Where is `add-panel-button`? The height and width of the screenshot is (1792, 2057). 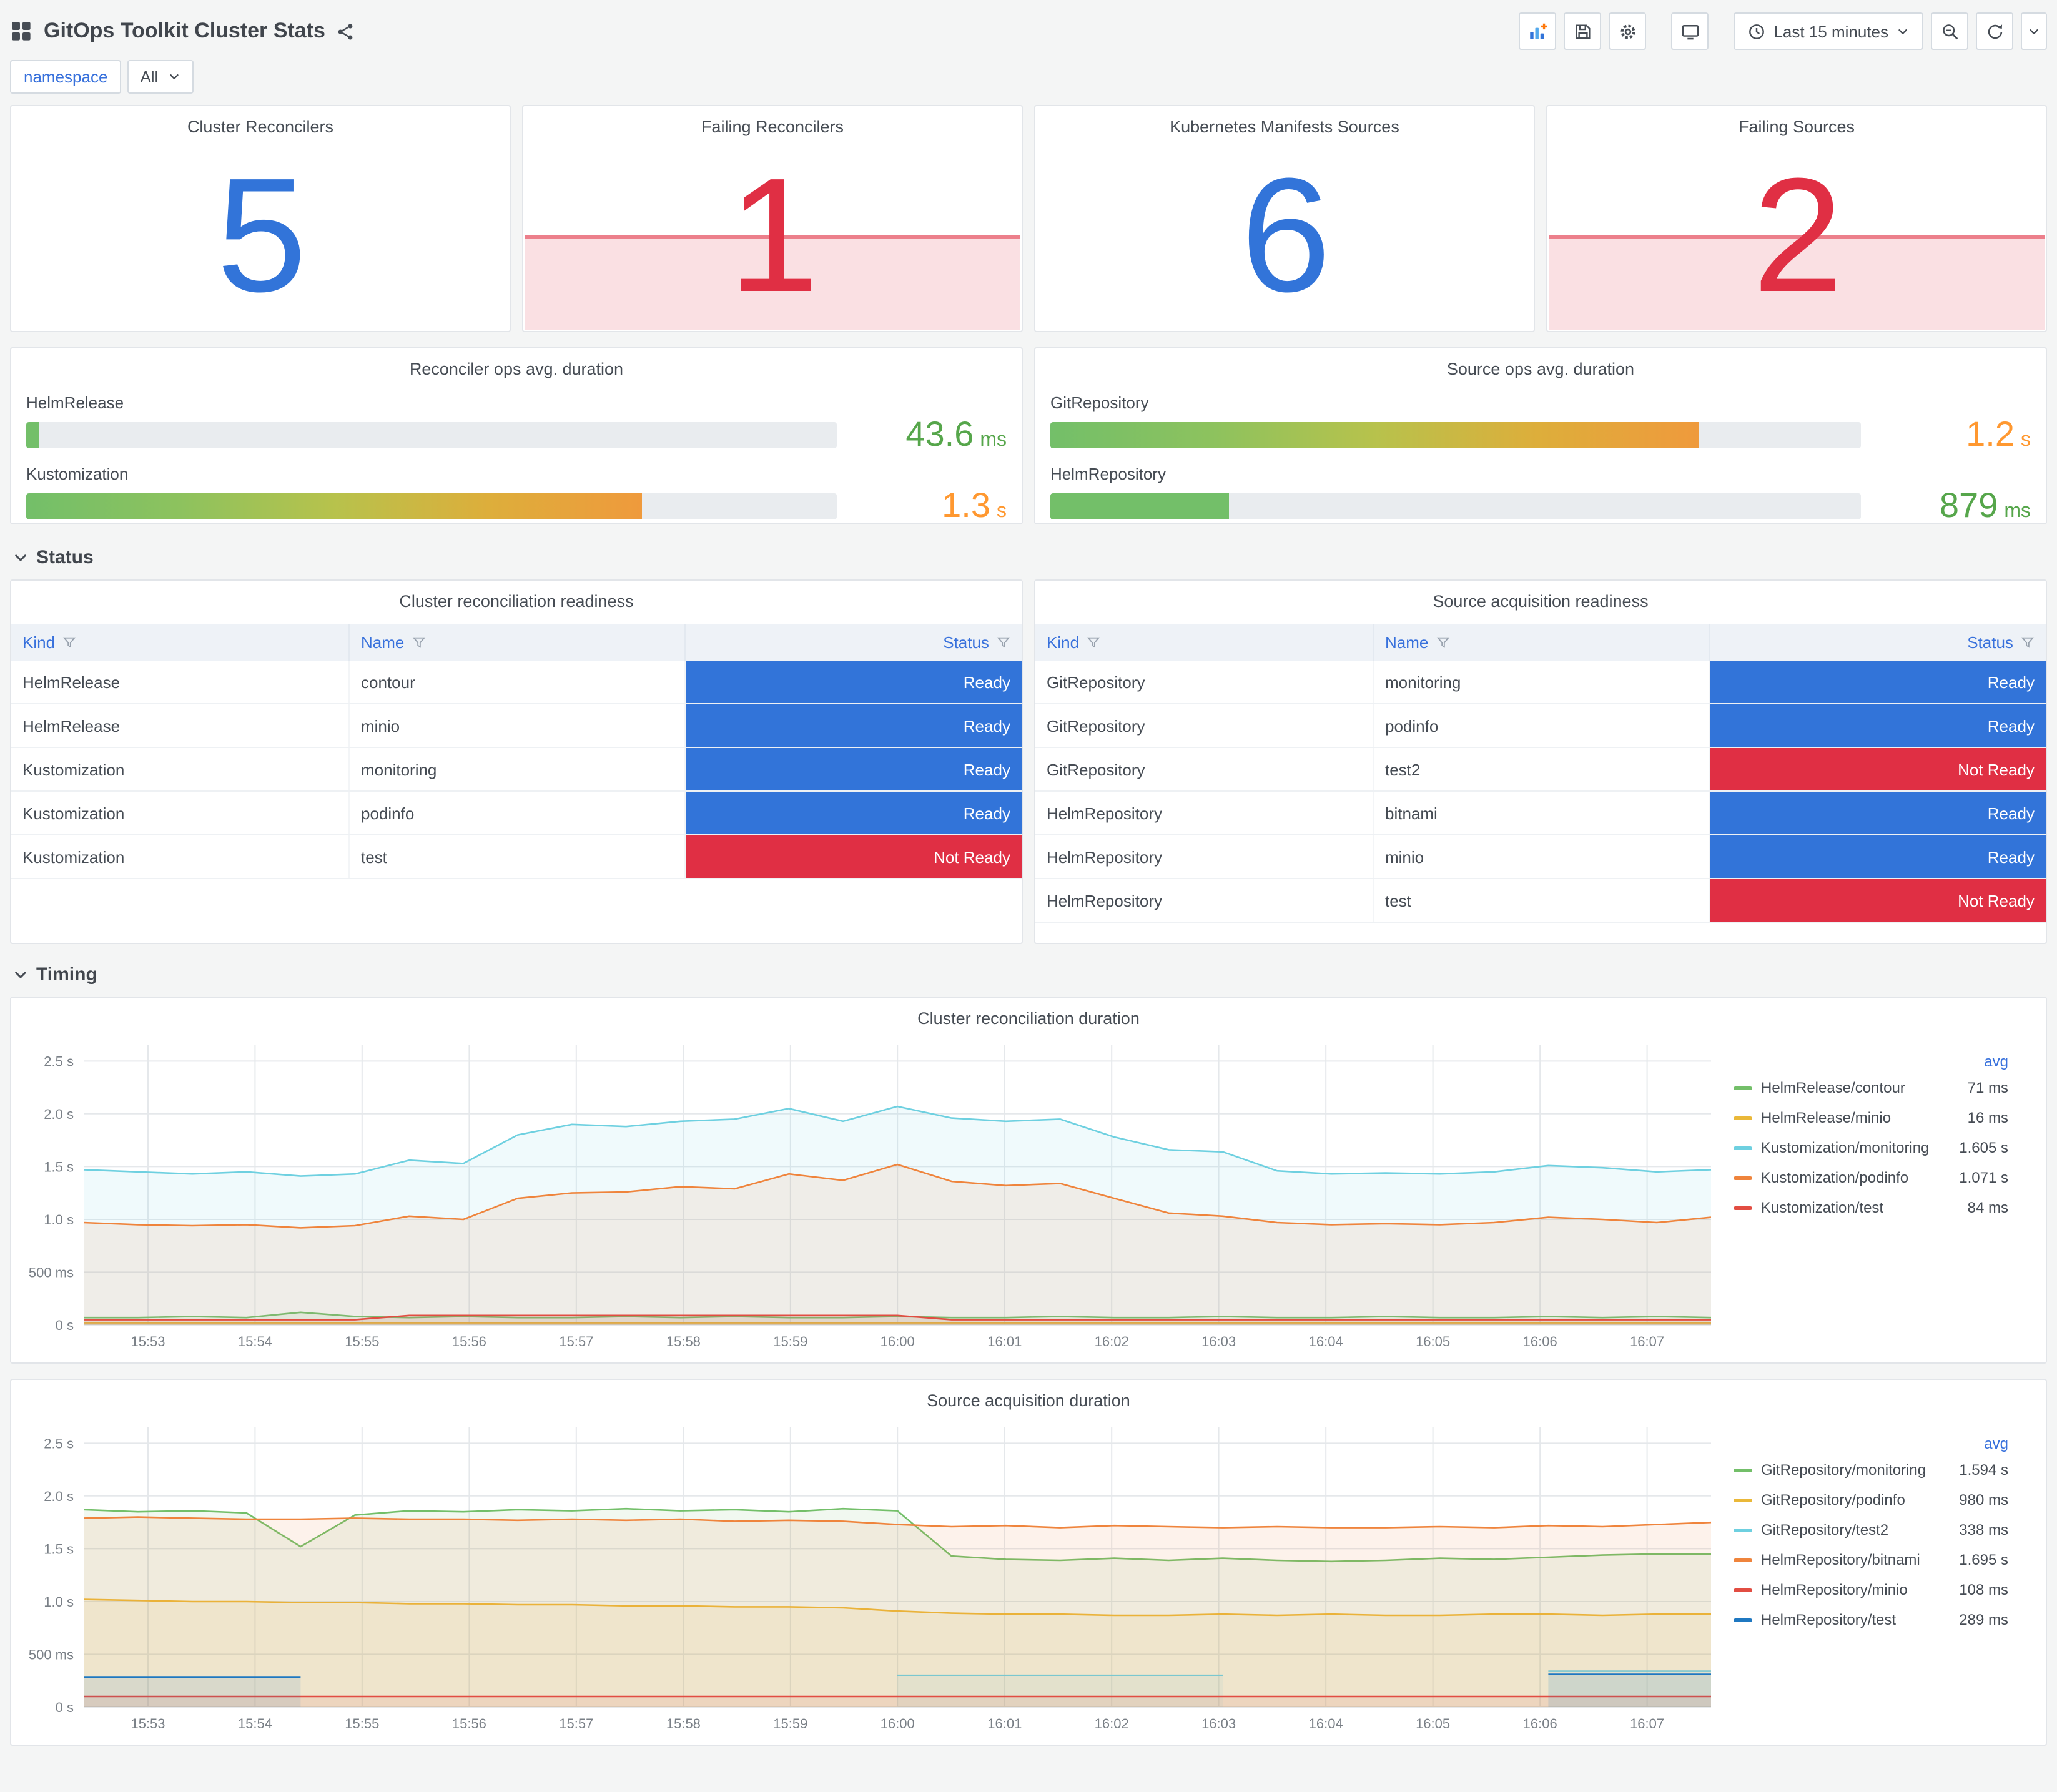
add-panel-button is located at coordinates (1538, 31).